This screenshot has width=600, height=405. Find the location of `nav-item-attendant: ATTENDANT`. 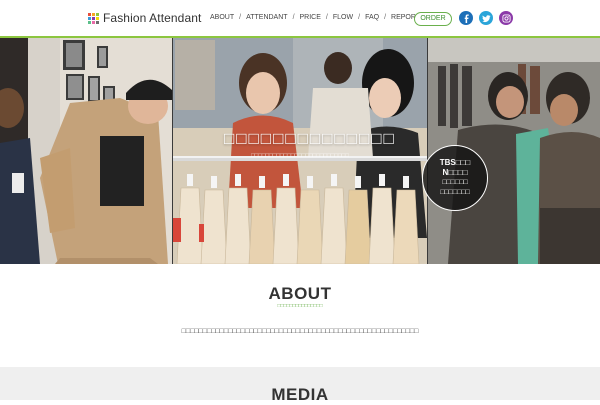

nav-item-attendant: ATTENDANT is located at coordinates (266, 17).